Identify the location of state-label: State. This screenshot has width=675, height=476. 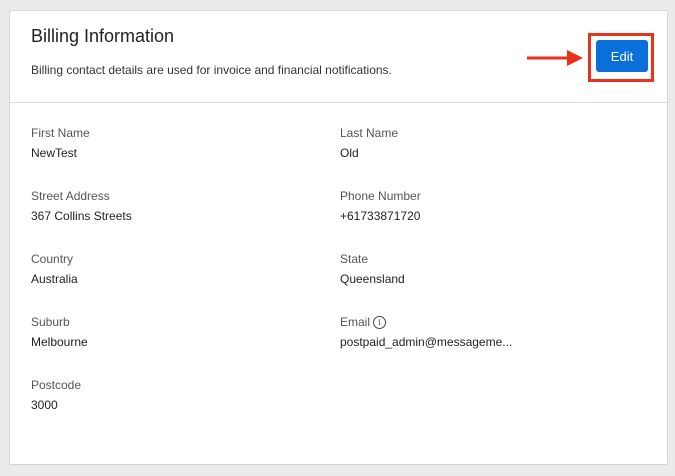
(354, 259).